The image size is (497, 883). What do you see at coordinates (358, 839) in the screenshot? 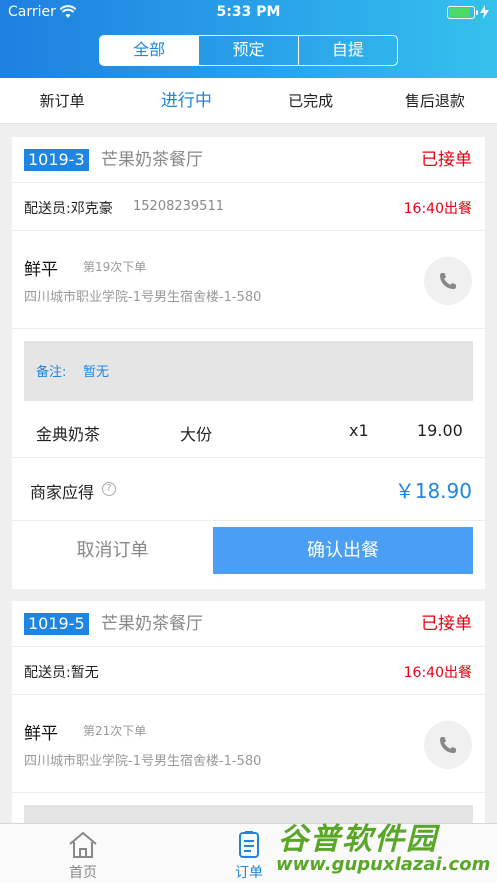
I see `watermark-title: 谷普软件园` at bounding box center [358, 839].